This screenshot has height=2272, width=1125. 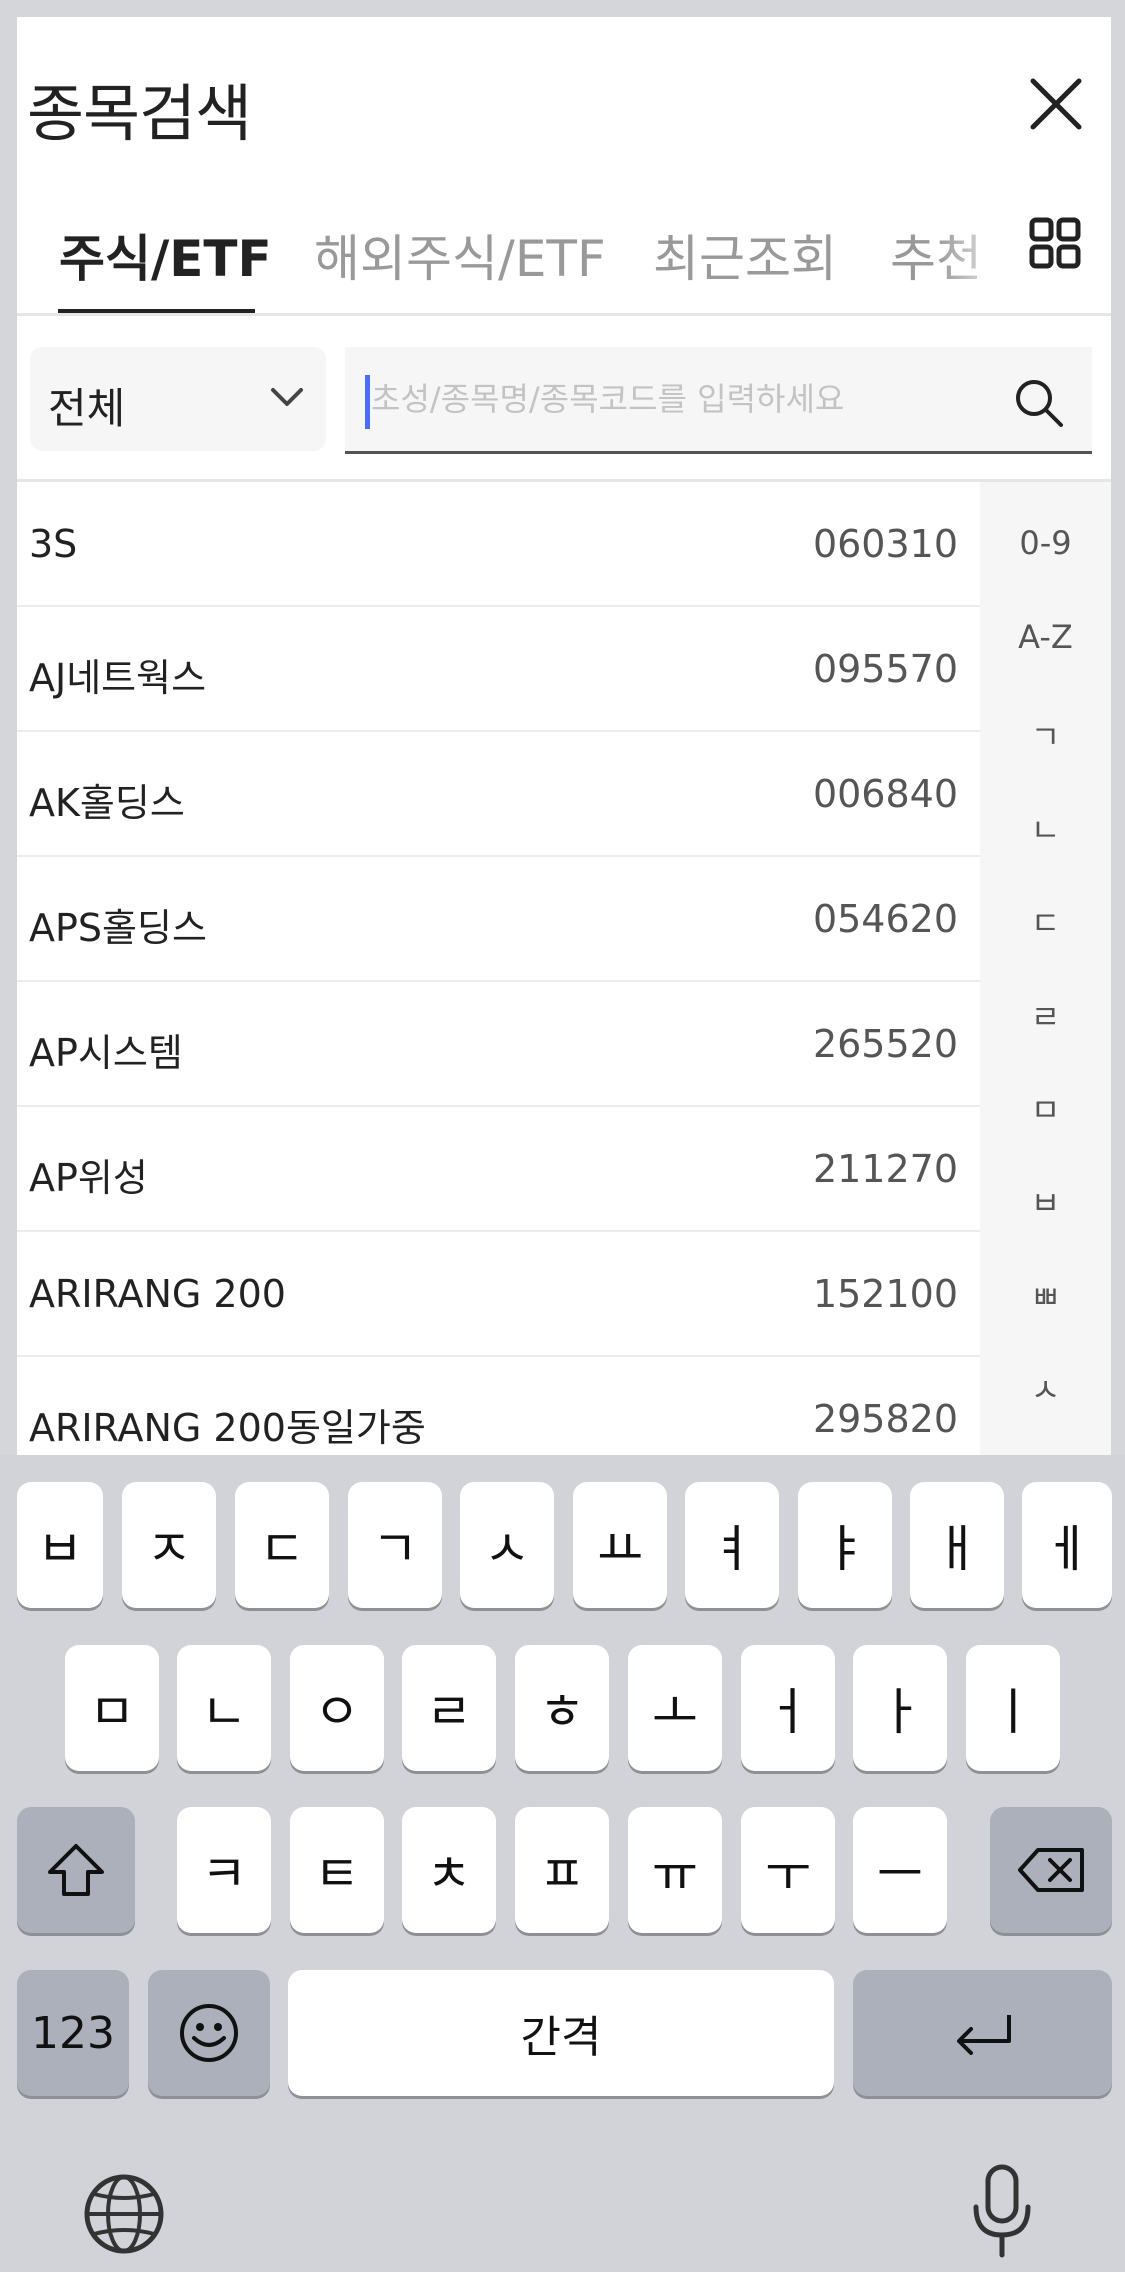 I want to click on key: ㅣ, so click(x=1013, y=1708).